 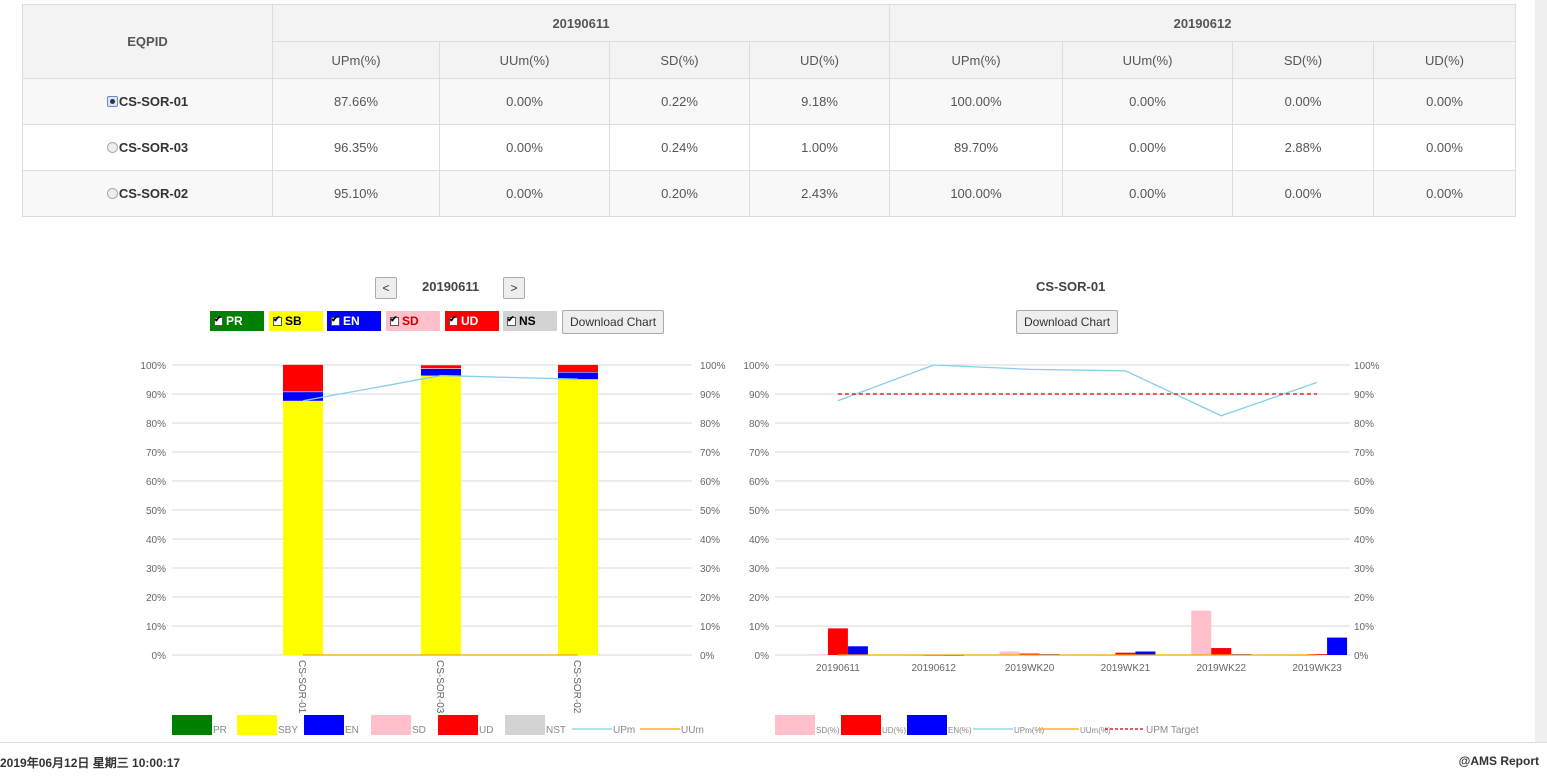 What do you see at coordinates (156, 569) in the screenshot?
I see `y-tick-label-left: 30%` at bounding box center [156, 569].